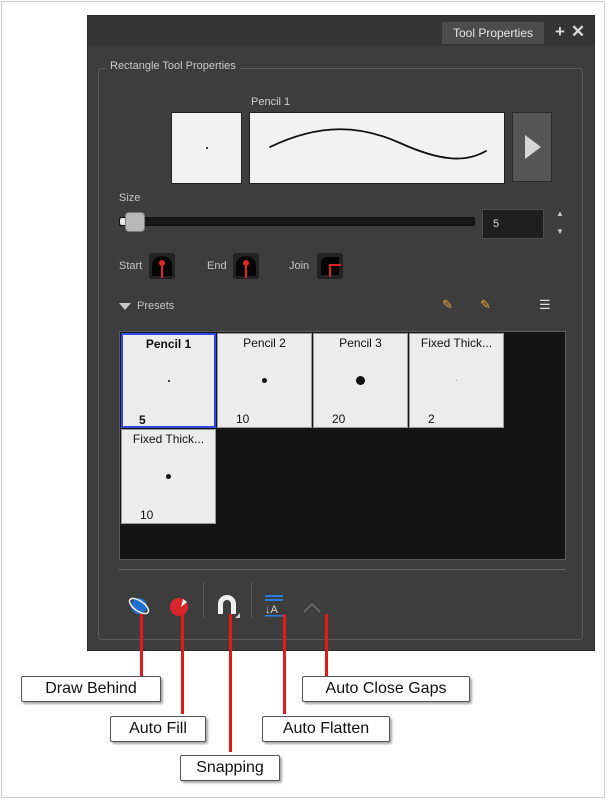 This screenshot has width=608, height=801. What do you see at coordinates (229, 606) in the screenshot?
I see `snapping-graphic` at bounding box center [229, 606].